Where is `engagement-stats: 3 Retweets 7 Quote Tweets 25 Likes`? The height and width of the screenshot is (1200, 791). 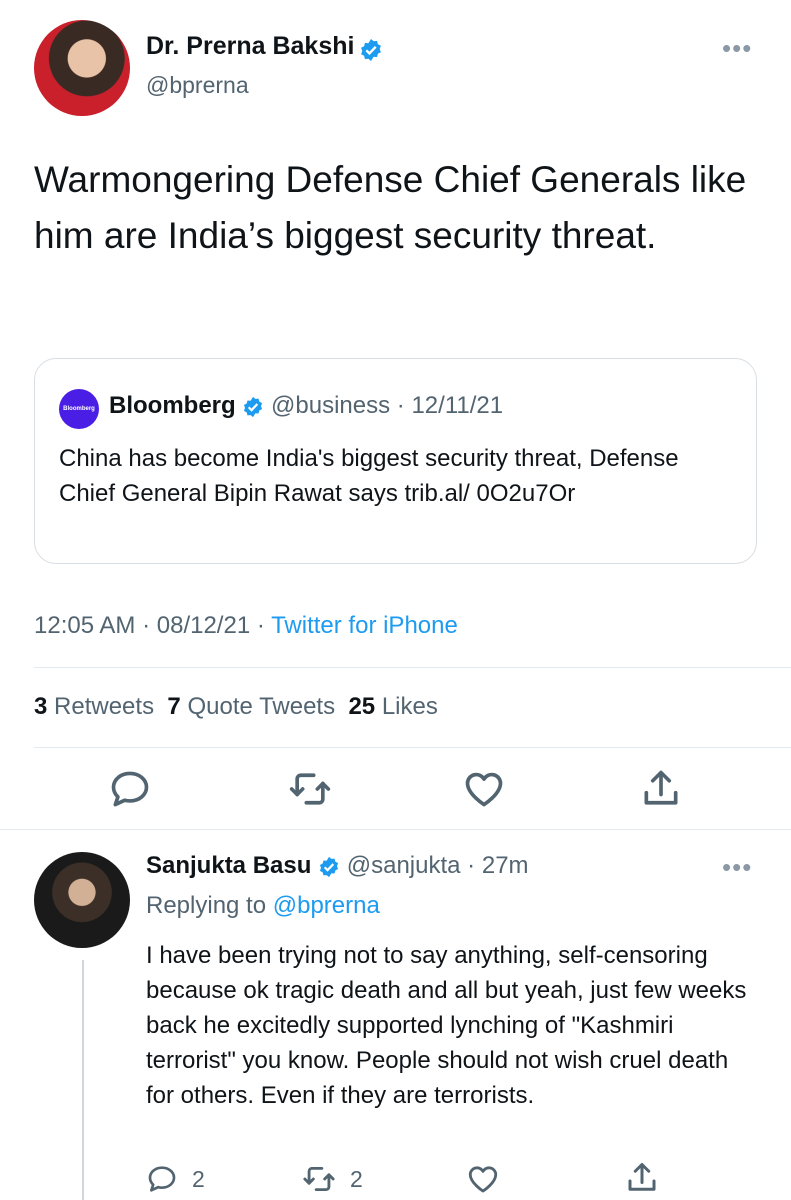 engagement-stats: 3 Retweets 7 Quote Tweets 25 Likes is located at coordinates (236, 707).